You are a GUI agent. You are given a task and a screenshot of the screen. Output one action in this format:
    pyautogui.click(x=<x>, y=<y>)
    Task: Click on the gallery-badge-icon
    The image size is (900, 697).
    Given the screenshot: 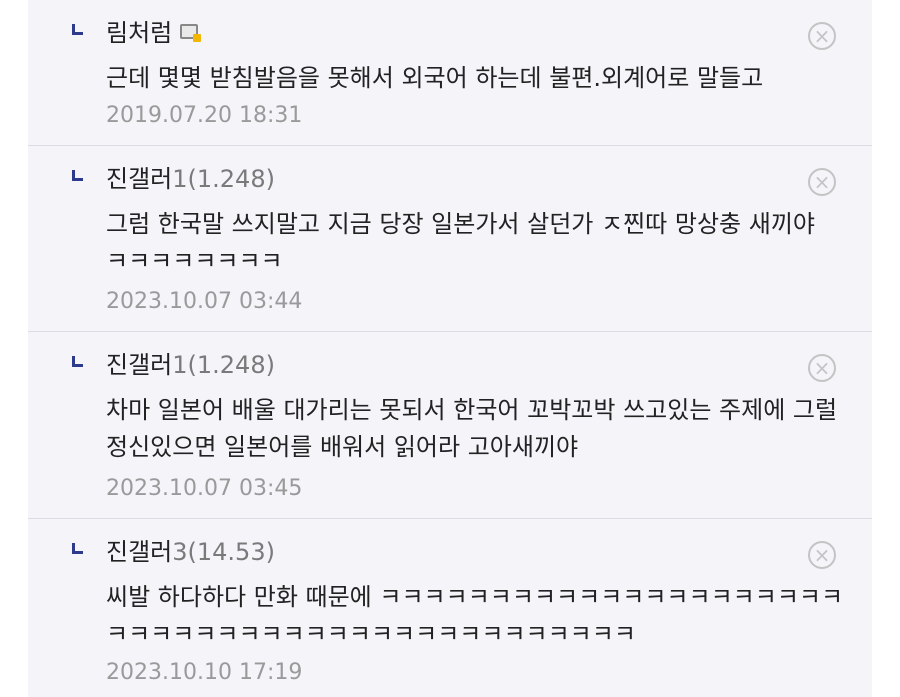 What is the action you would take?
    pyautogui.click(x=191, y=33)
    